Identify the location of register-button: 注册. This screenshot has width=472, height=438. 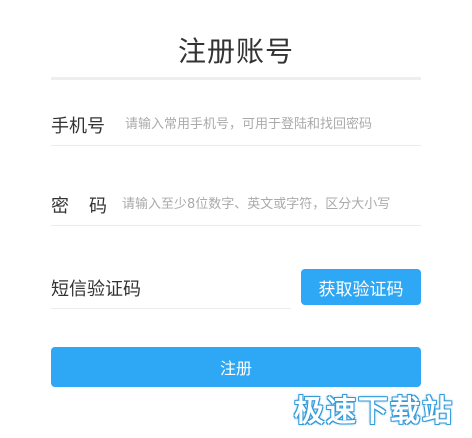
(236, 367).